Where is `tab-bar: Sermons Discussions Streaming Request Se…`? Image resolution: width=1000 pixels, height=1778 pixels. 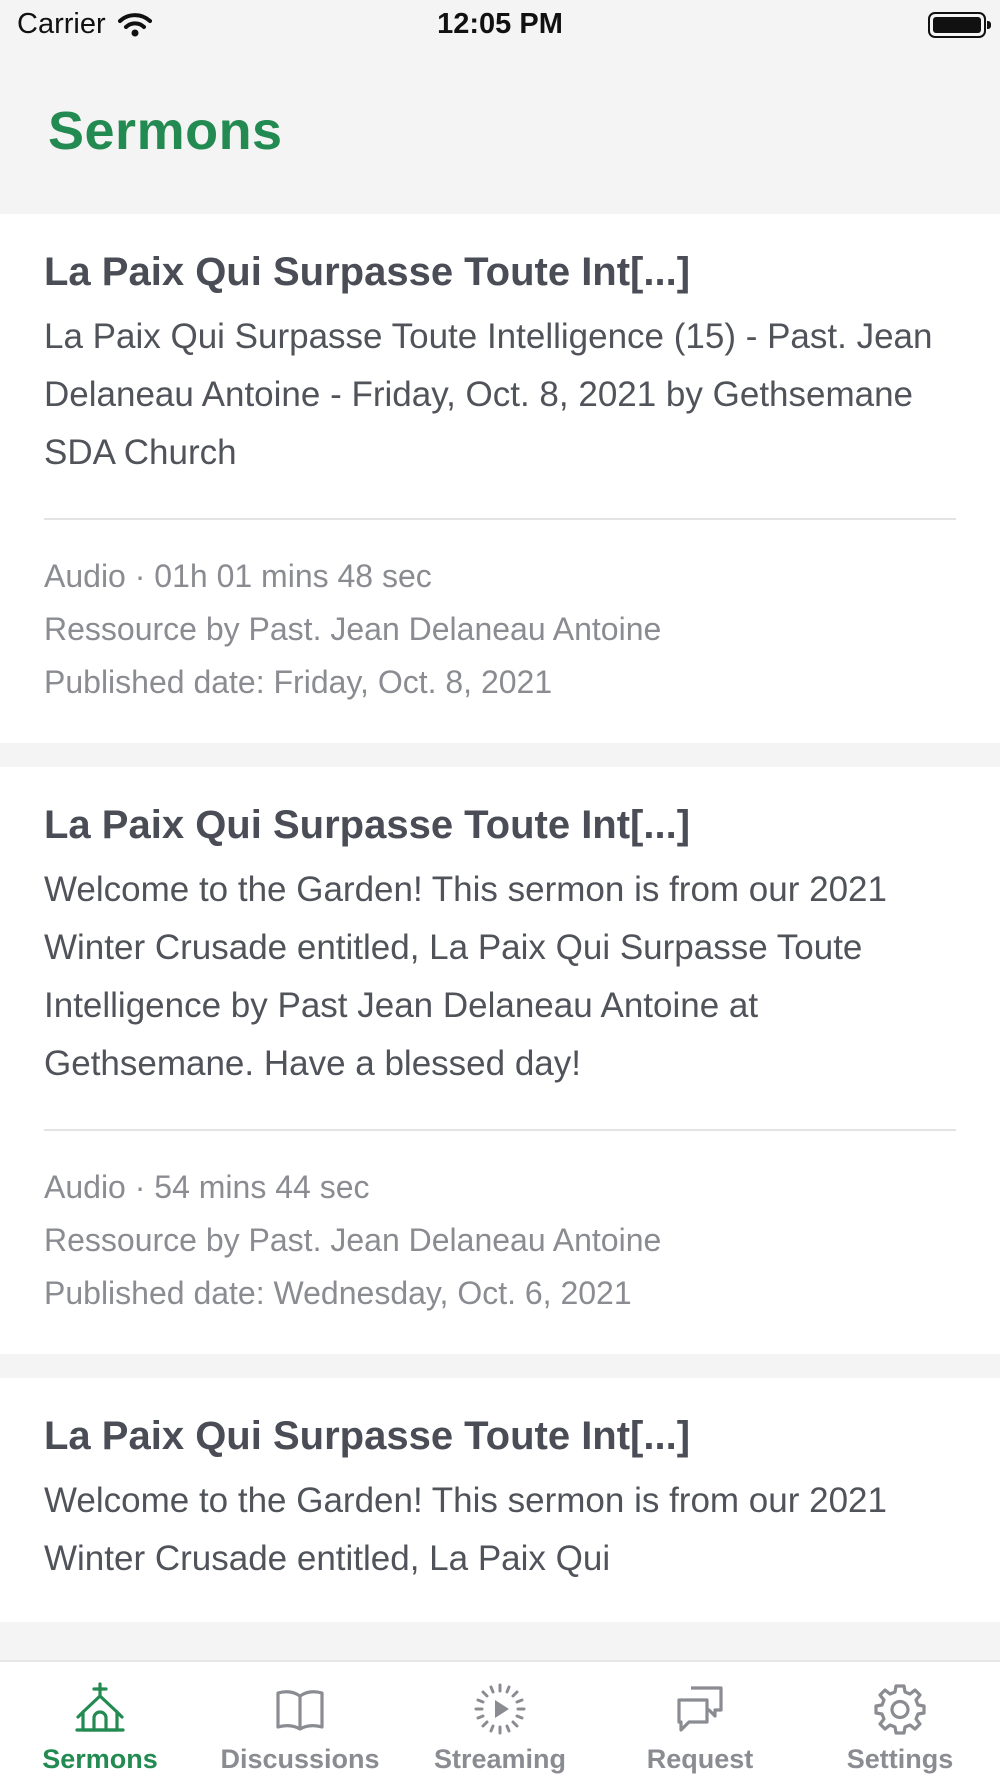 tab-bar: Sermons Discussions Streaming Request Se… is located at coordinates (500, 1719).